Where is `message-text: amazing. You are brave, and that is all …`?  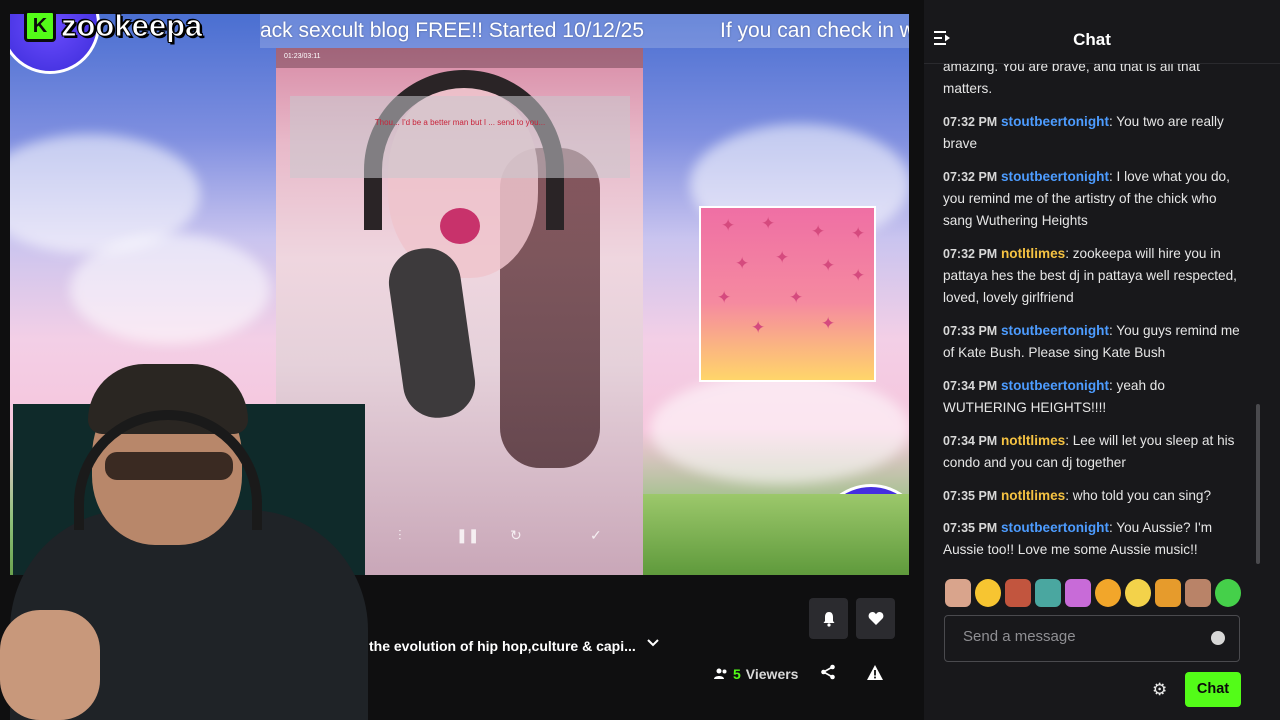 message-text: amazing. You are brave, and that is all … is located at coordinates (1071, 77).